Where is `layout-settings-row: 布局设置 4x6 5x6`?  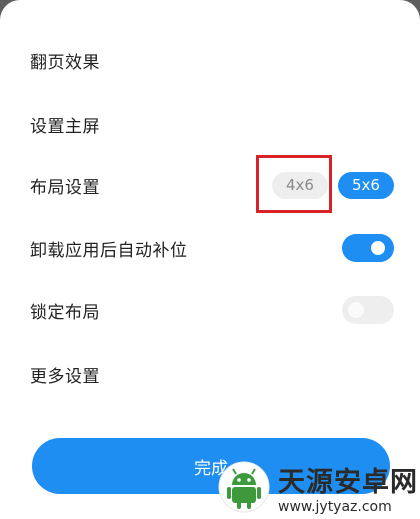 layout-settings-row: 布局设置 4x6 5x6 is located at coordinates (212, 185).